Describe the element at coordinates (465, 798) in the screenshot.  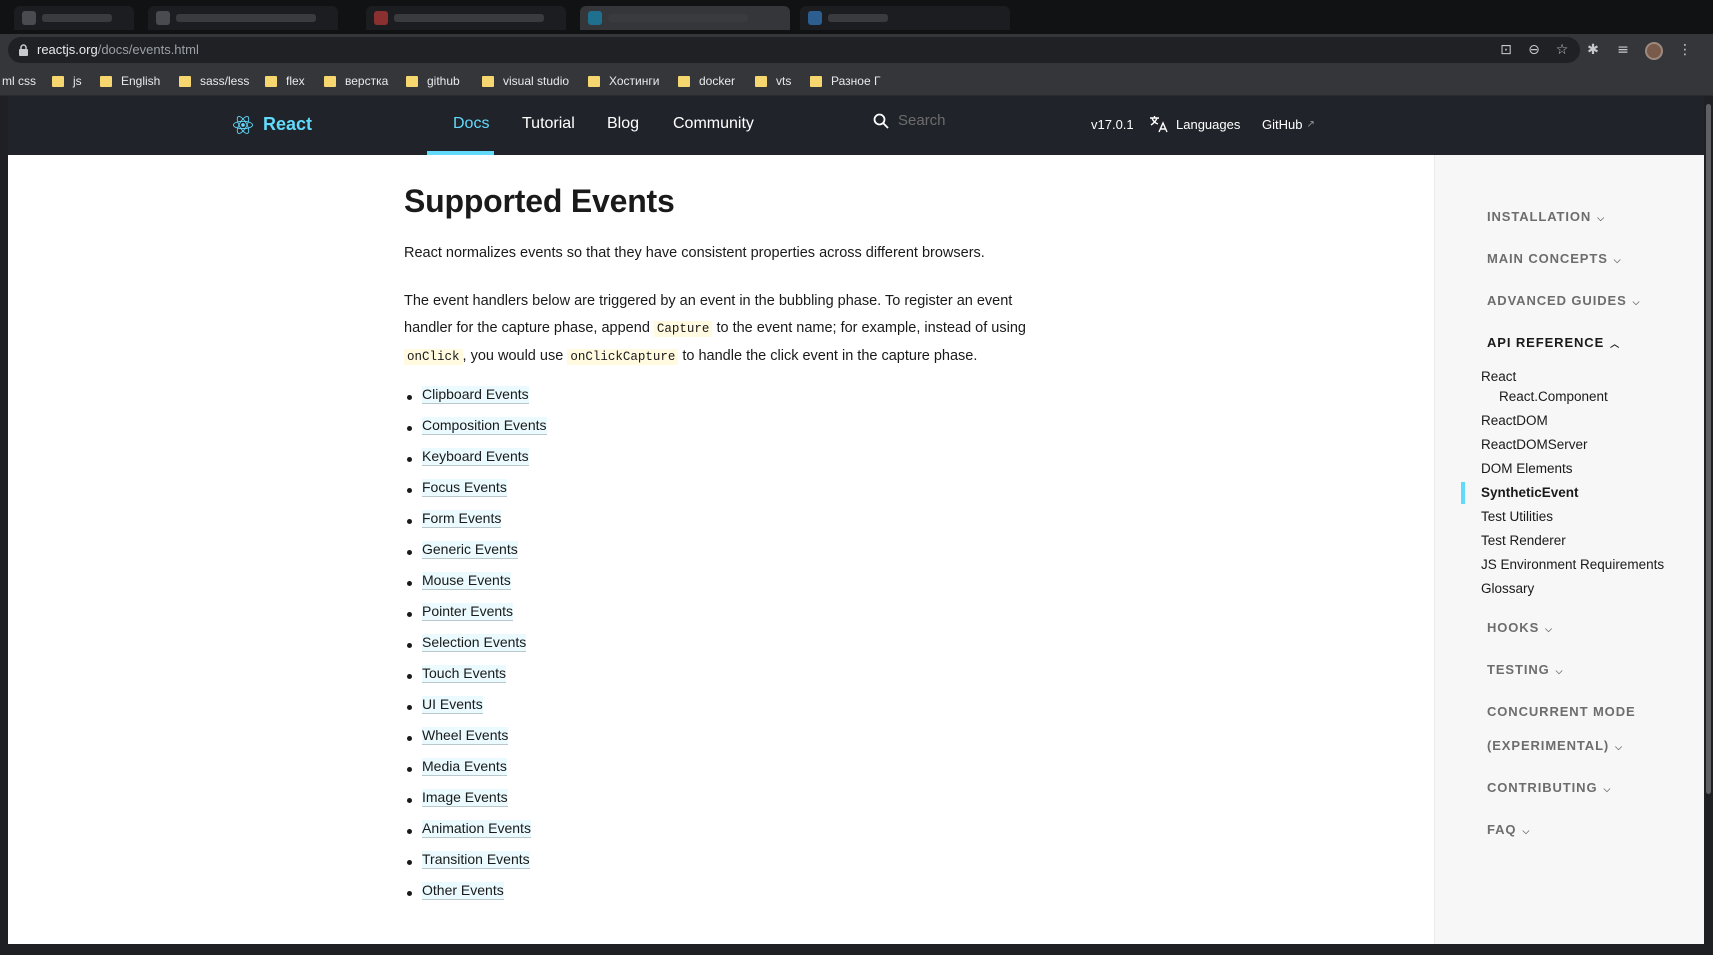
I see `event-link-image: Image Events` at that location.